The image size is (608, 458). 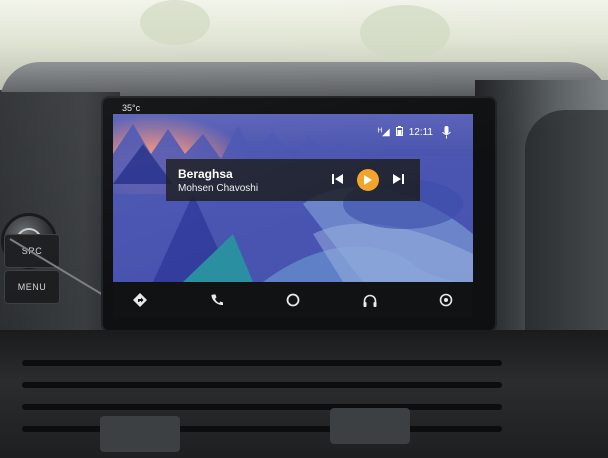 I want to click on android-auto-nav-bar, so click(x=293, y=300).